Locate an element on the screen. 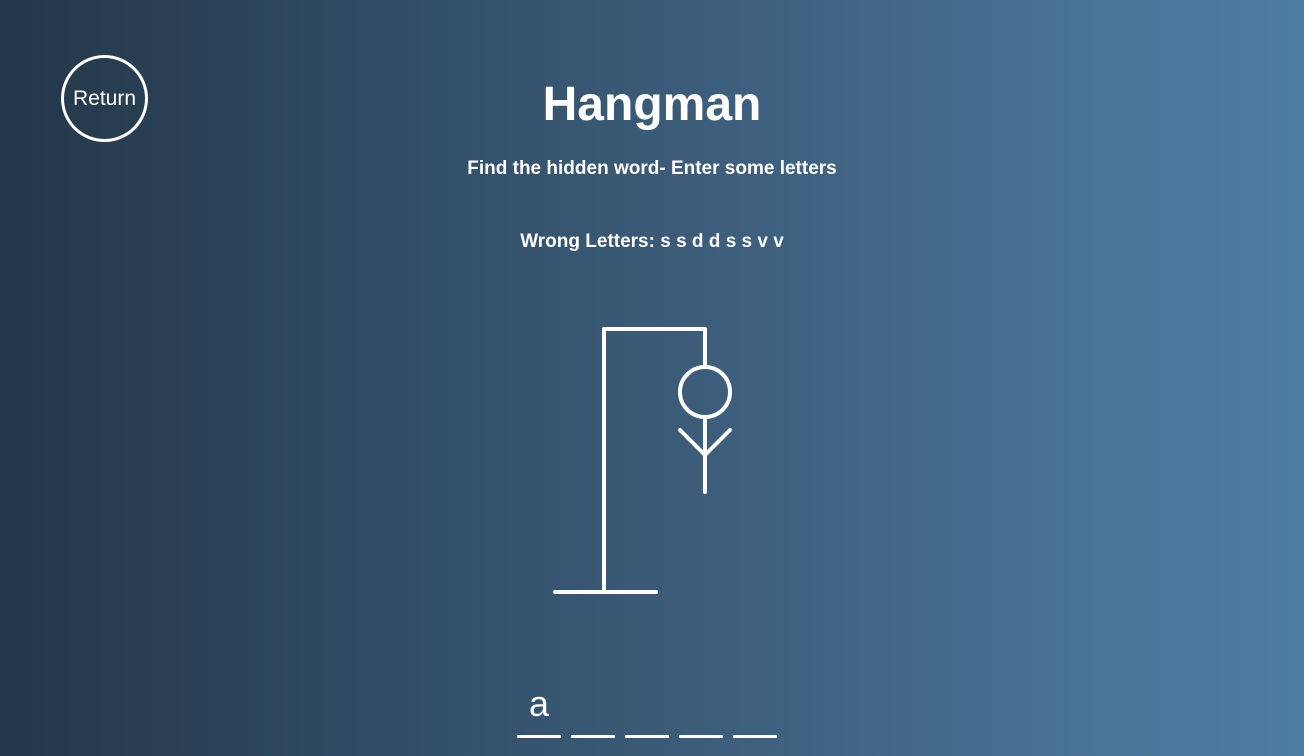 The image size is (1304, 756). hangman-head is located at coordinates (705, 392).